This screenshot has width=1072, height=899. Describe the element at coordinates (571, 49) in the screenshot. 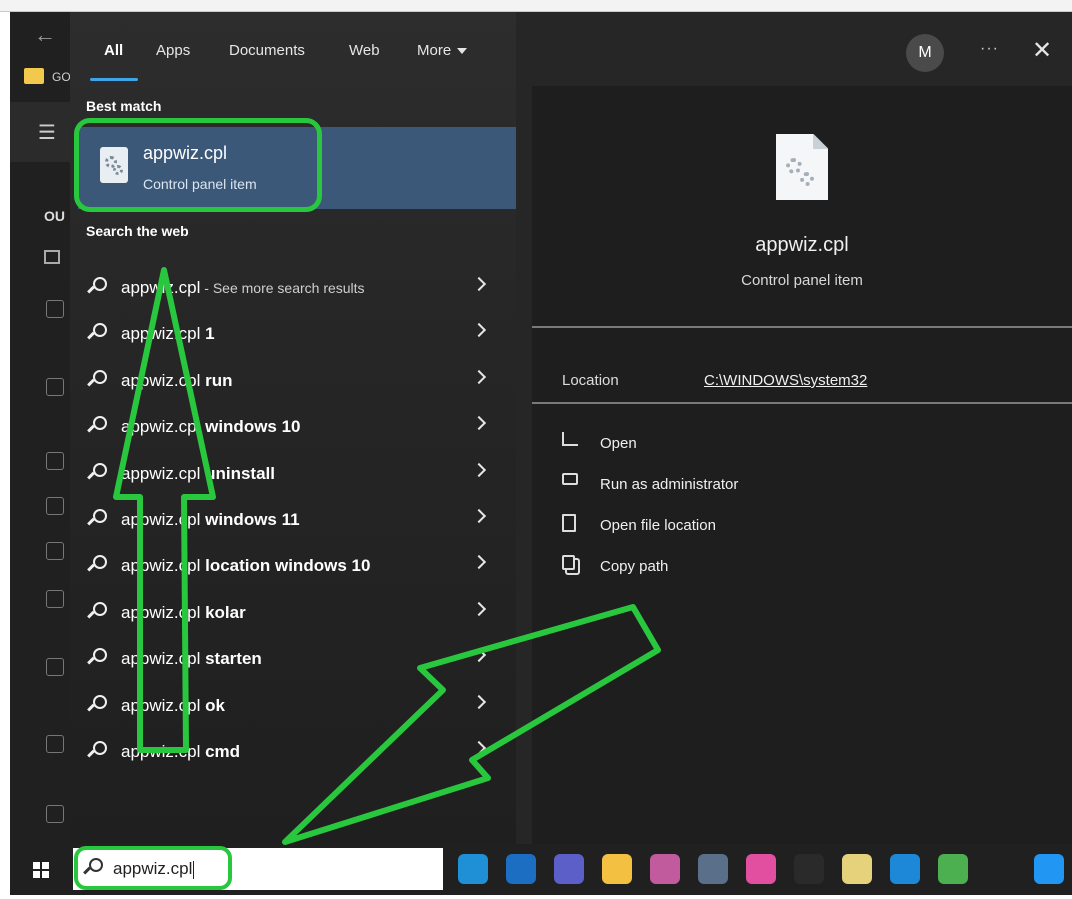

I see `search-filter-tabs: All Apps Documents Web More M ··· ✕` at that location.